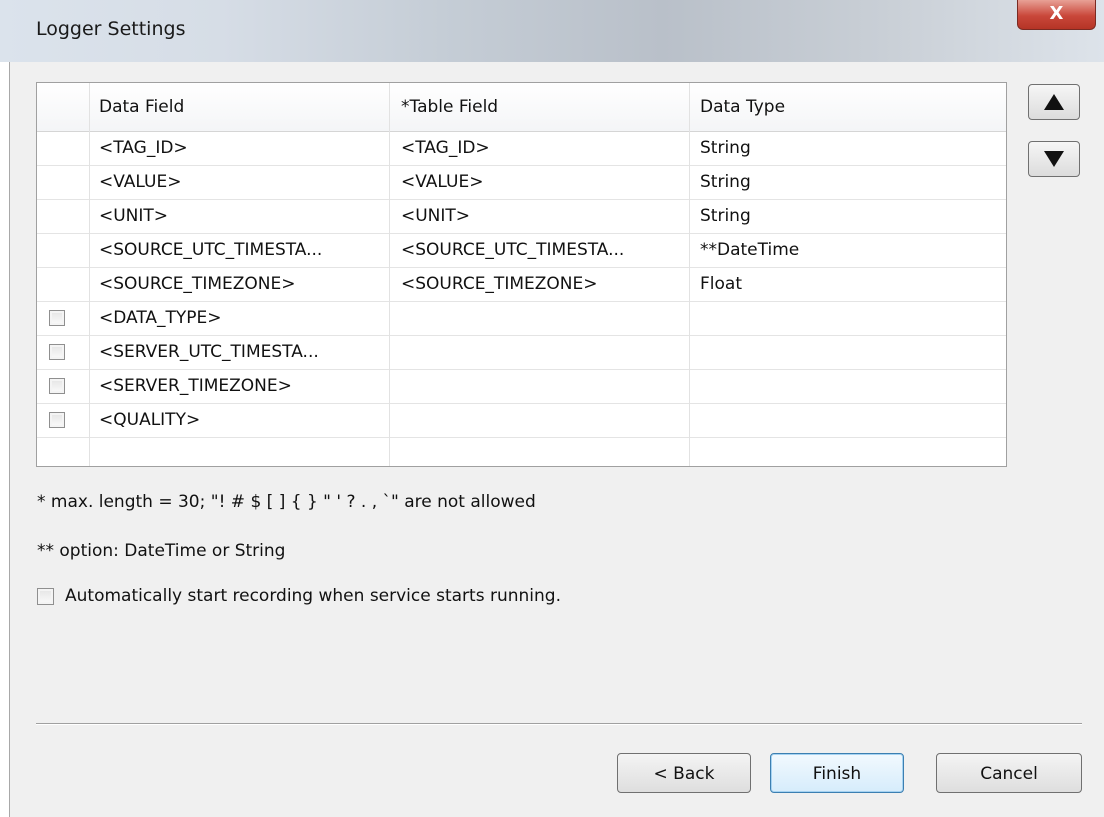  I want to click on finish-button: Finish, so click(837, 773).